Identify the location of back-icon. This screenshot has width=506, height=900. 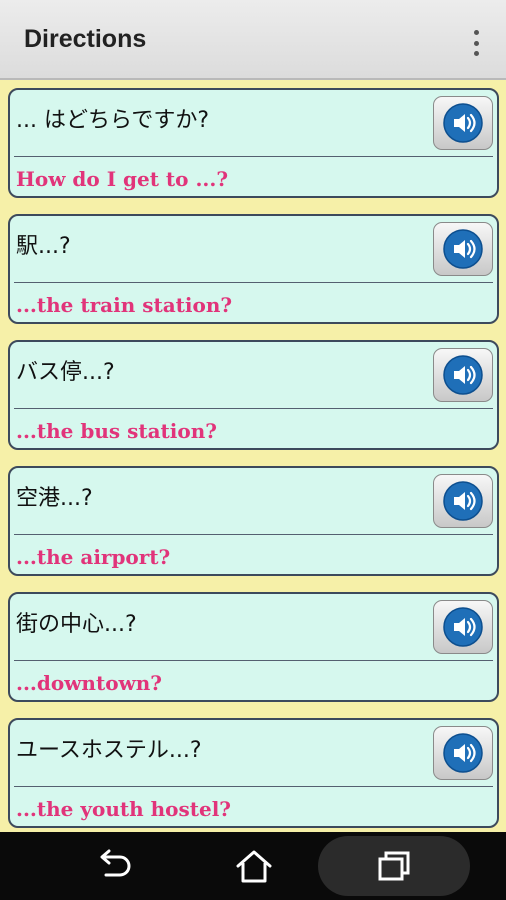
(115, 863).